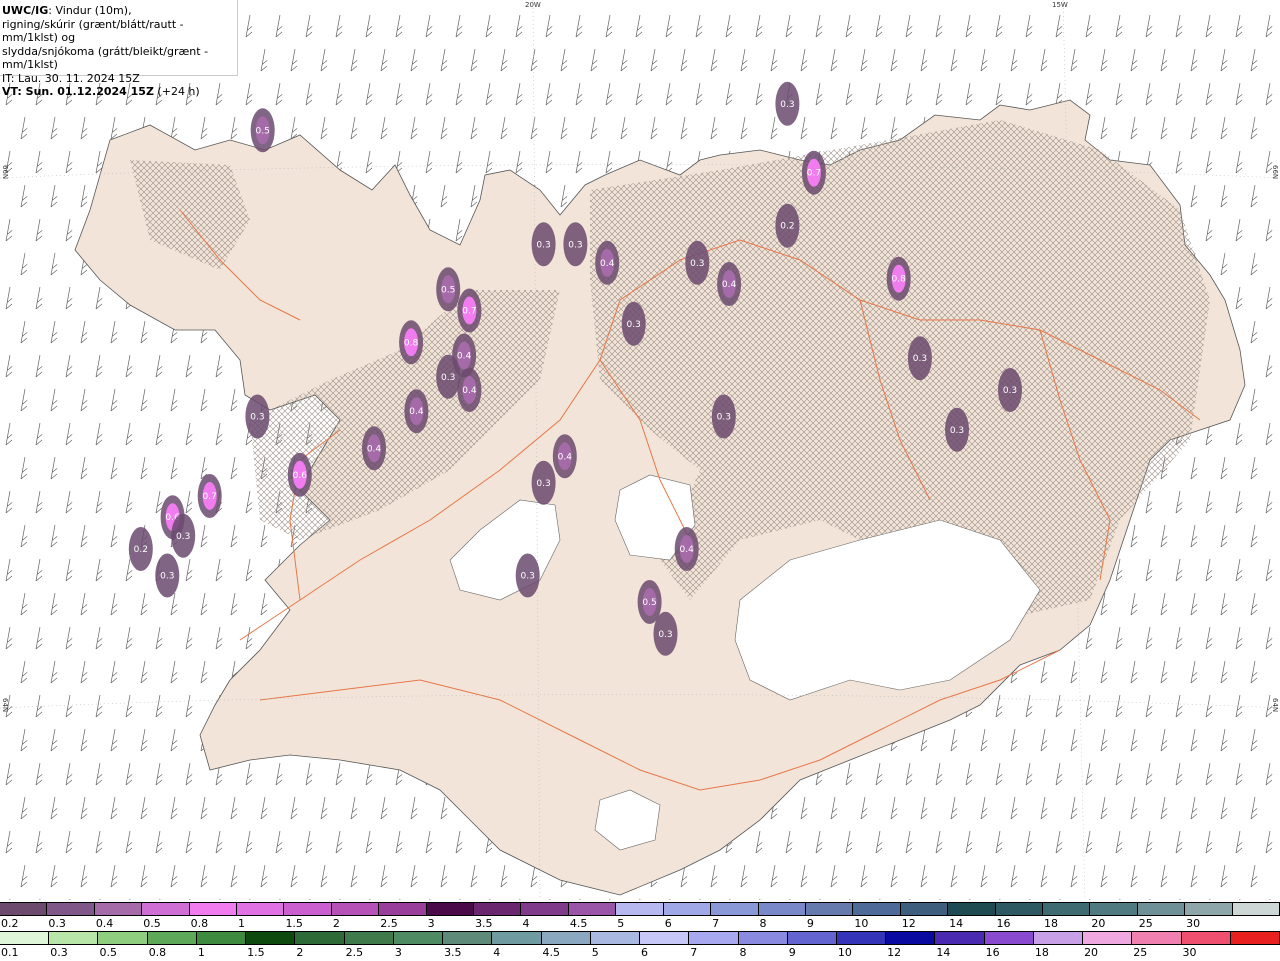  I want to click on scale-label: 12, so click(894, 952).